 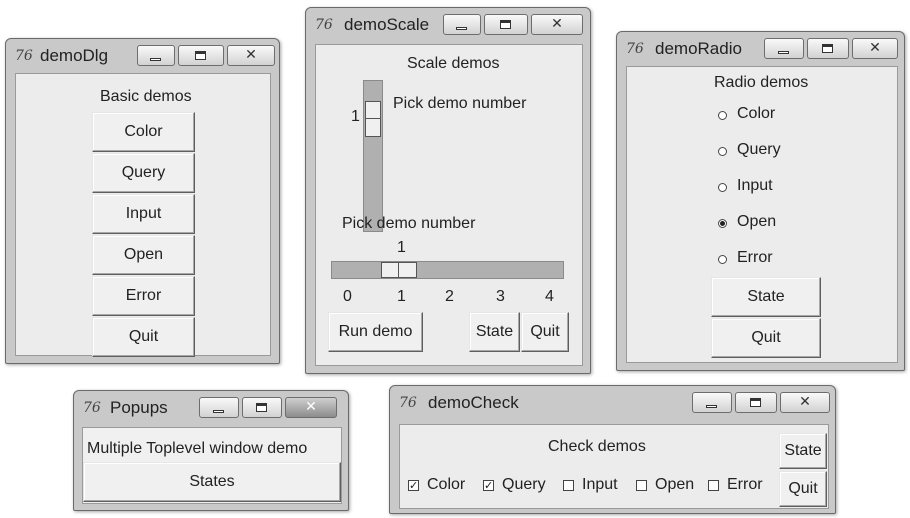 I want to click on check-color-label: Color, so click(x=446, y=485).